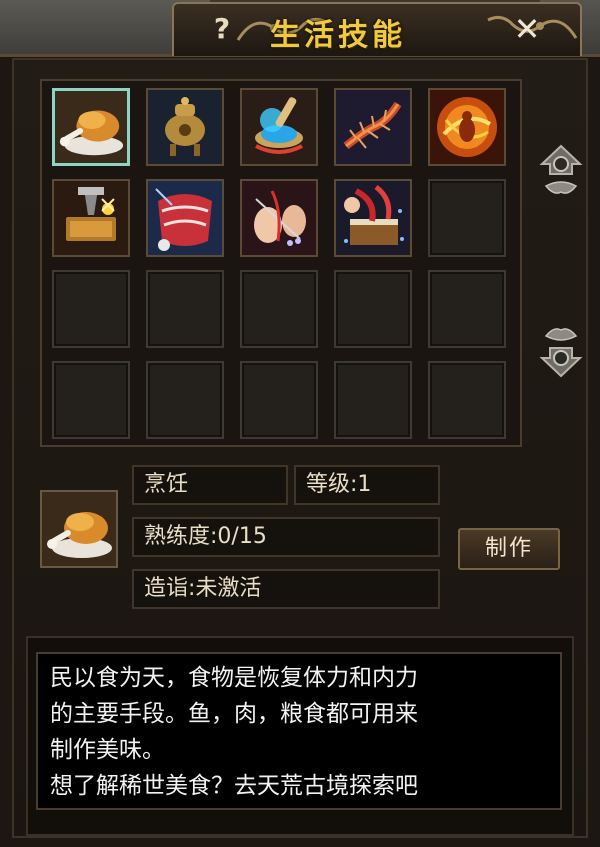 The image size is (600, 847). I want to click on mastery-field: 造诣:未激活, so click(286, 589).